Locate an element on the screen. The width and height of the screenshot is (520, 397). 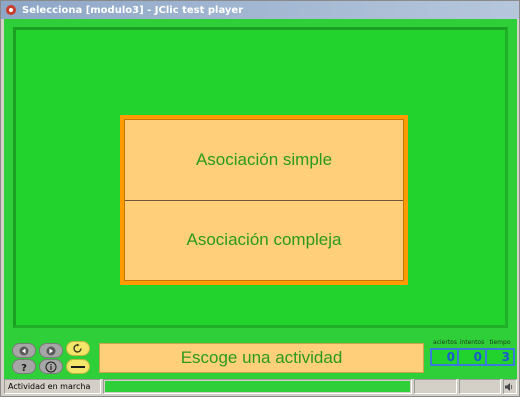
counter-label-tiempo: tiempo is located at coordinates (500, 342).